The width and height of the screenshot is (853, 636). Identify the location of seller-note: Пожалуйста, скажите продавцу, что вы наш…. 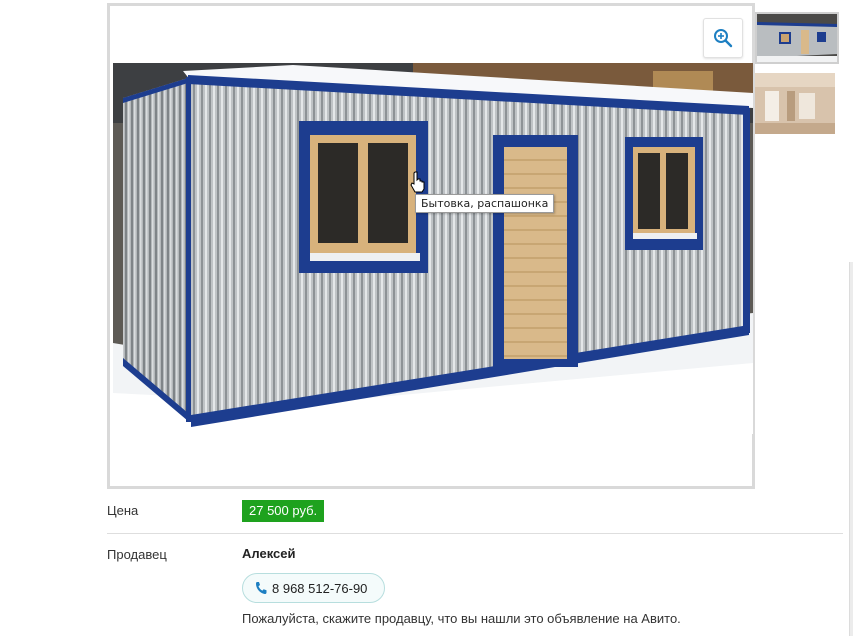
(461, 618).